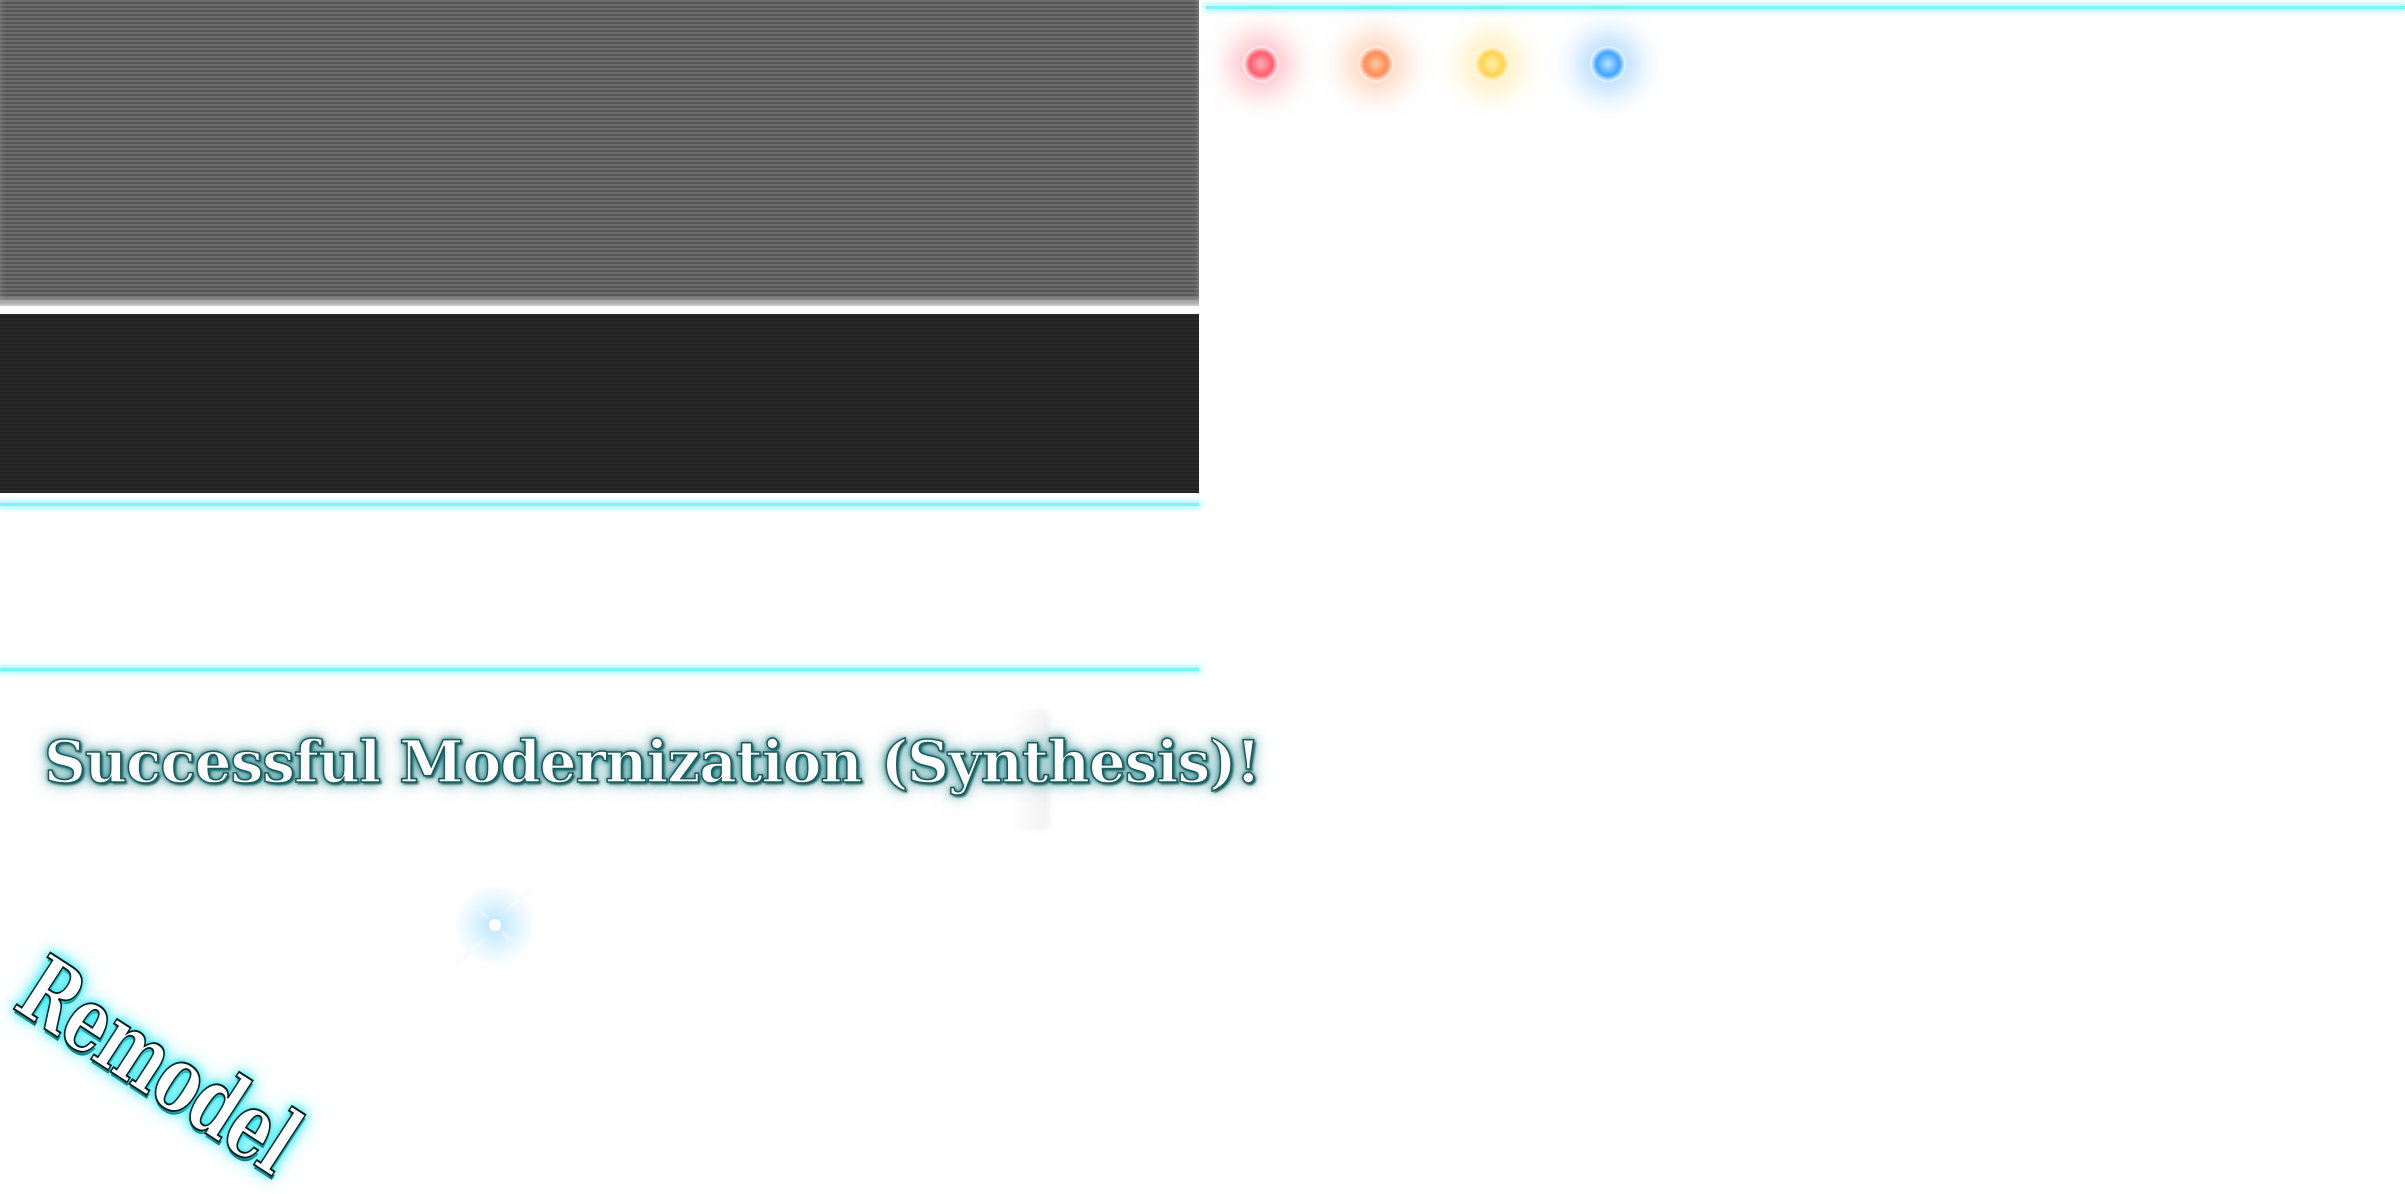 Image resolution: width=2405 pixels, height=1194 pixels. I want to click on success-title-text: Successful Modernization (Synthesis)!, so click(652, 762).